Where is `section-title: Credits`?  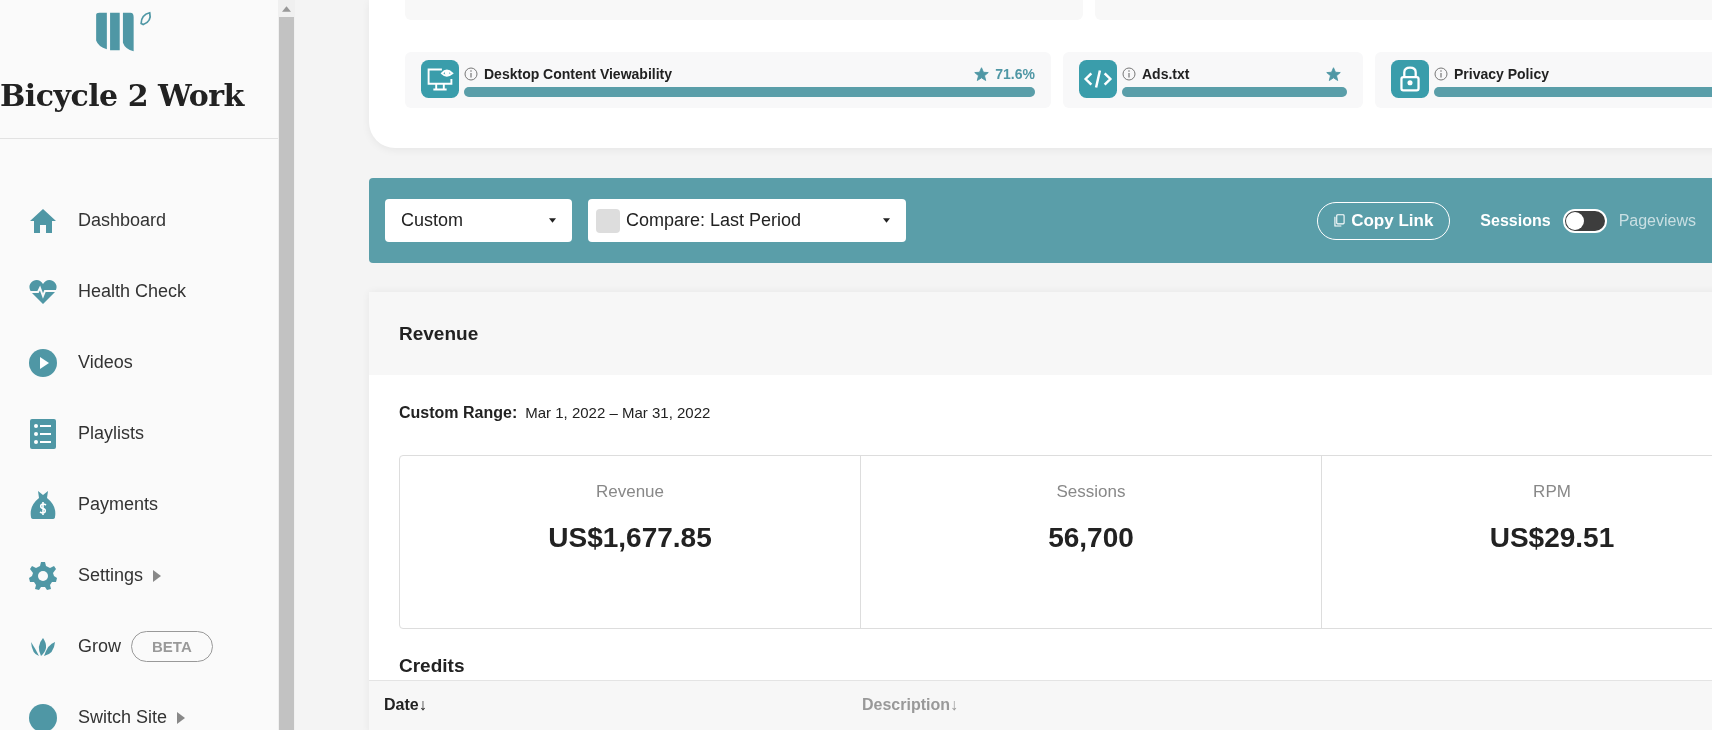
section-title: Credits is located at coordinates (432, 666).